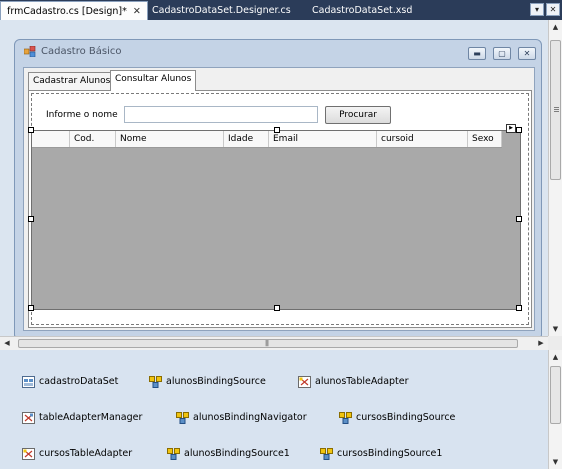  Describe the element at coordinates (221, 114) in the screenshot. I see `search-name-input` at that location.